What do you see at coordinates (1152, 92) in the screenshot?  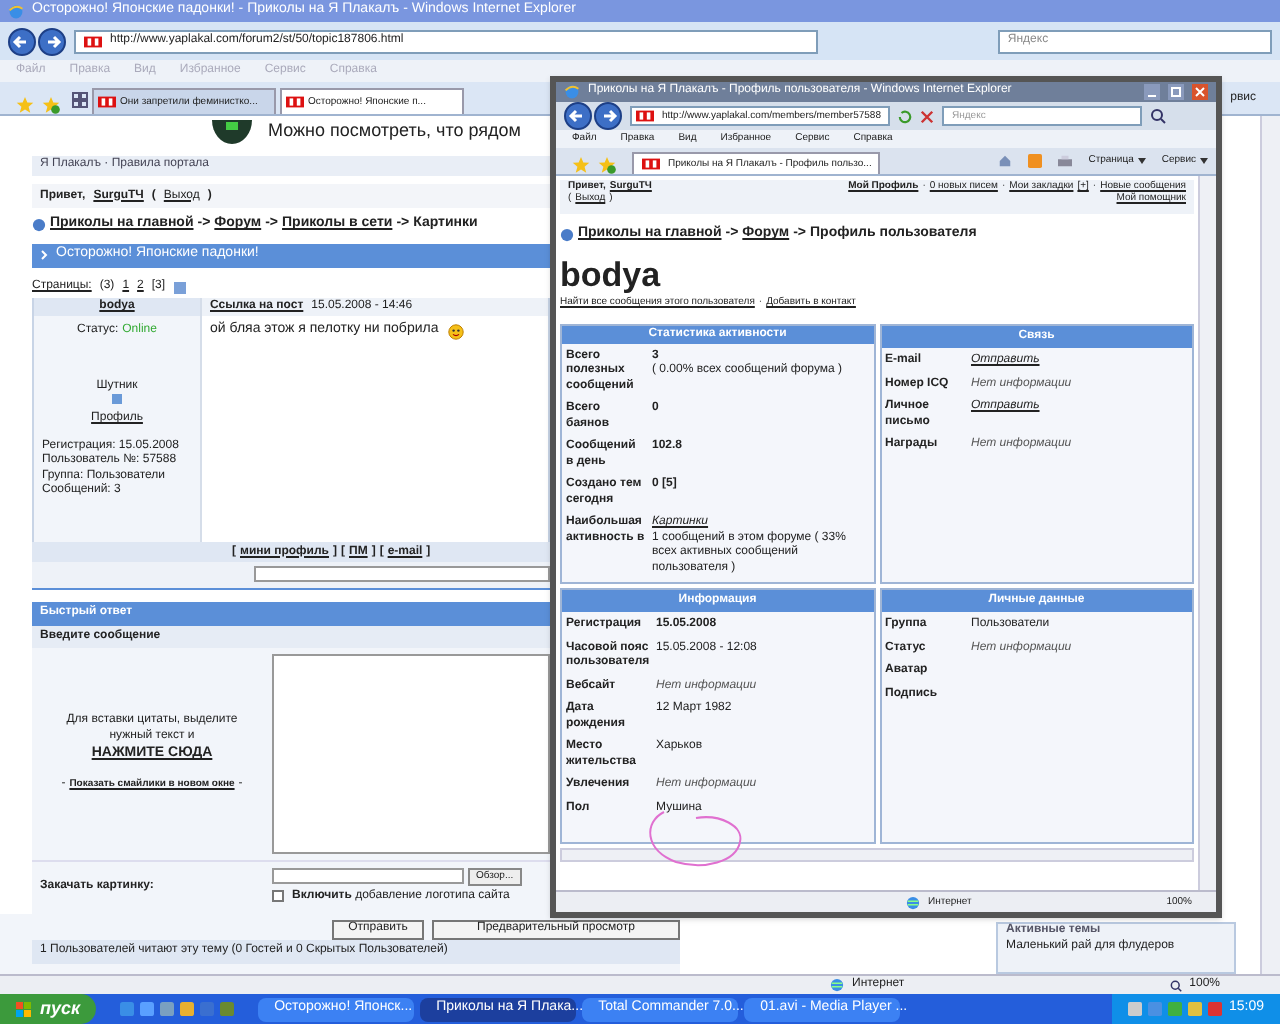 I see `minimize-icon` at bounding box center [1152, 92].